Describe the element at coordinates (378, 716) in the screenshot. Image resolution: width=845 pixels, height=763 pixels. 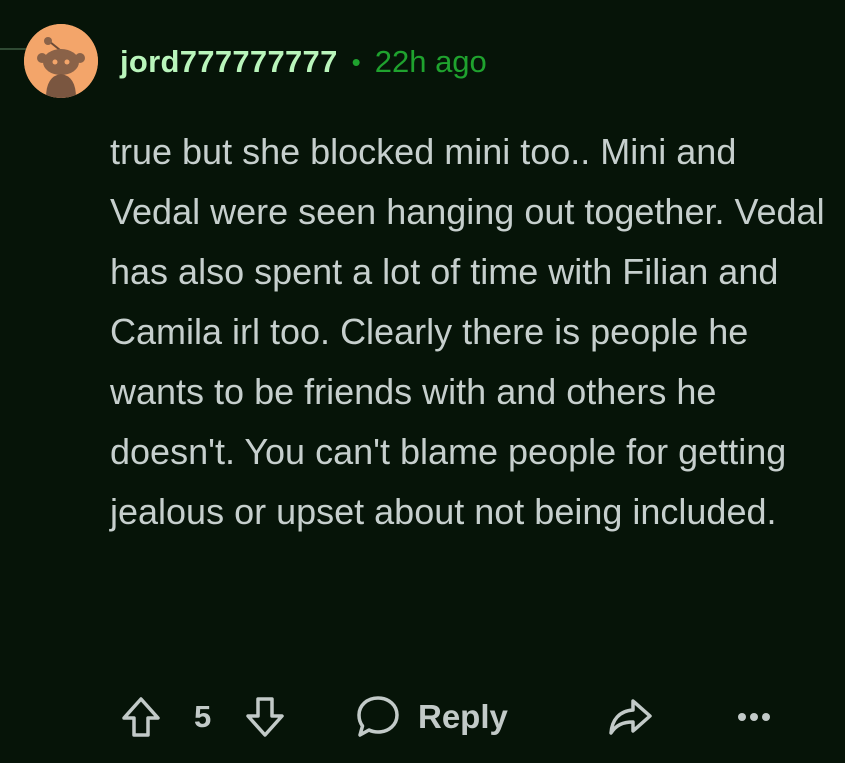
I see `speech-bubble-icon` at that location.